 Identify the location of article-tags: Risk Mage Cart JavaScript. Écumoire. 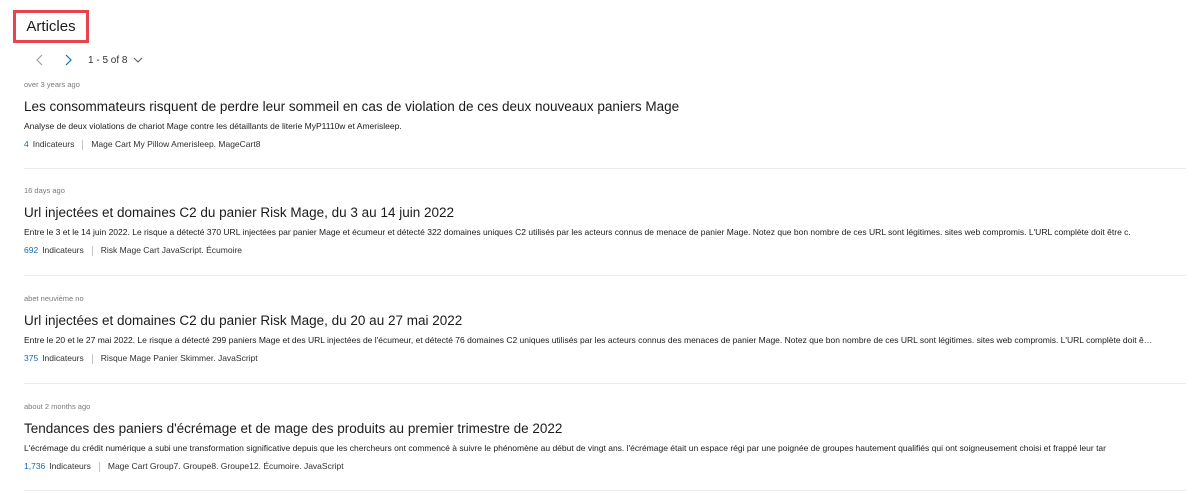
(171, 250).